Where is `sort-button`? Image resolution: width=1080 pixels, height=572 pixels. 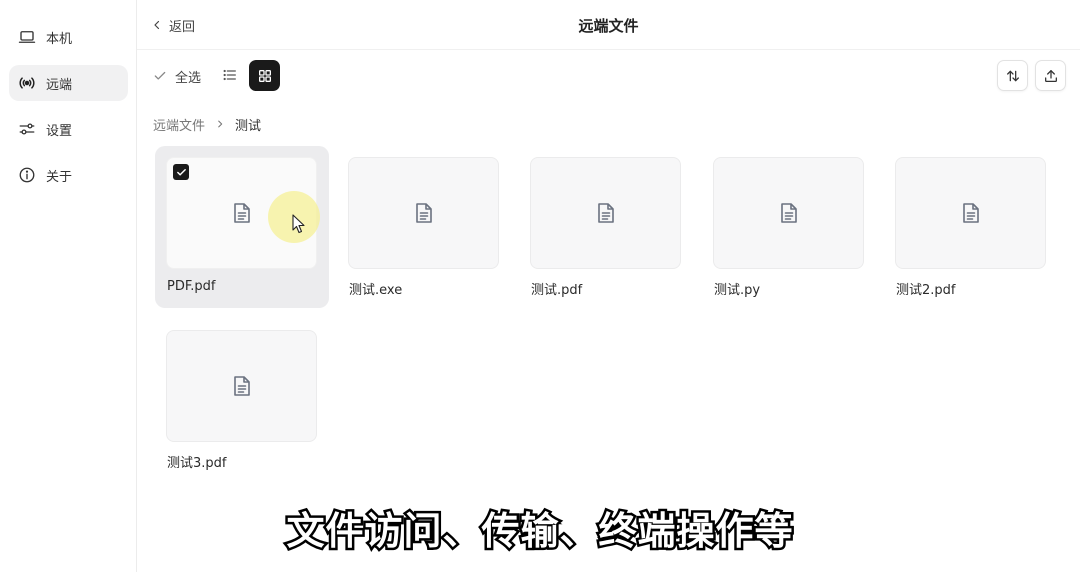
sort-button is located at coordinates (1012, 75).